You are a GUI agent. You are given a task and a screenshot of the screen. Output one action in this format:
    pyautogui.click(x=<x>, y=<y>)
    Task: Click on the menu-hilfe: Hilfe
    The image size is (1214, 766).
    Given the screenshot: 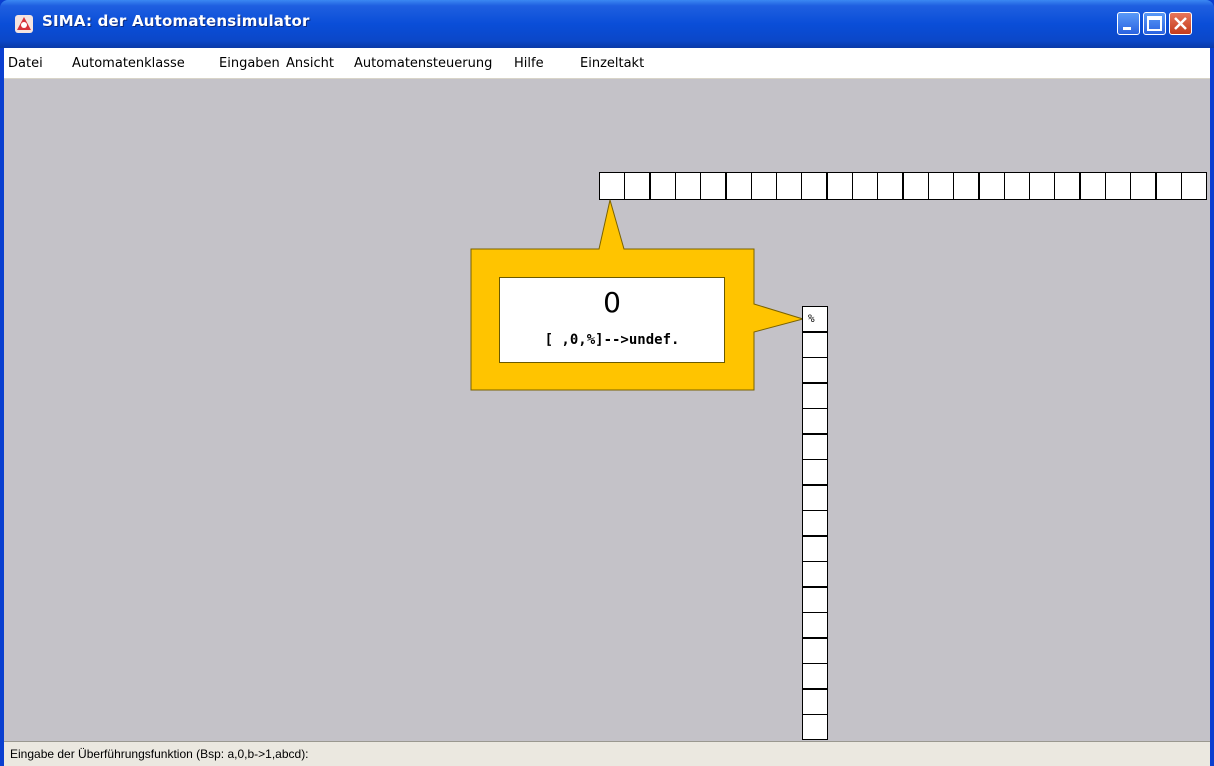 What is the action you would take?
    pyautogui.click(x=529, y=63)
    